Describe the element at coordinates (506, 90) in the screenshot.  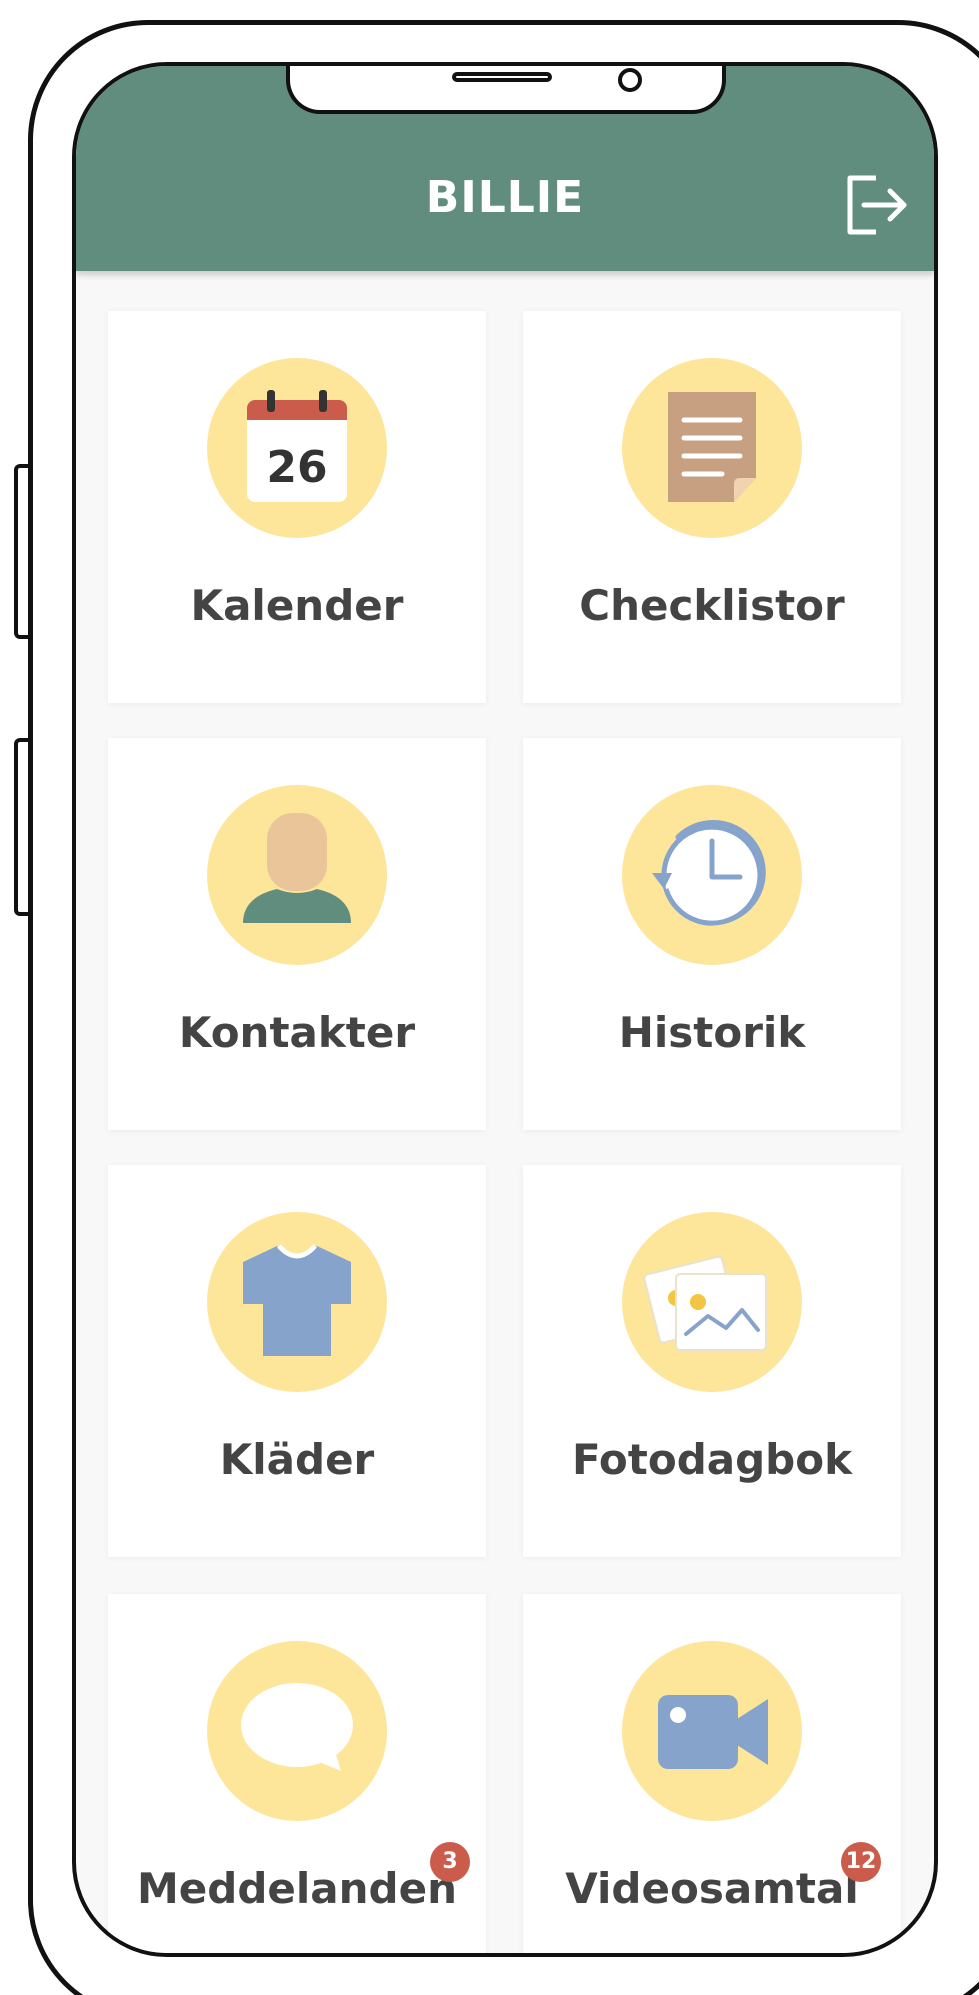
I see `phone-notch` at that location.